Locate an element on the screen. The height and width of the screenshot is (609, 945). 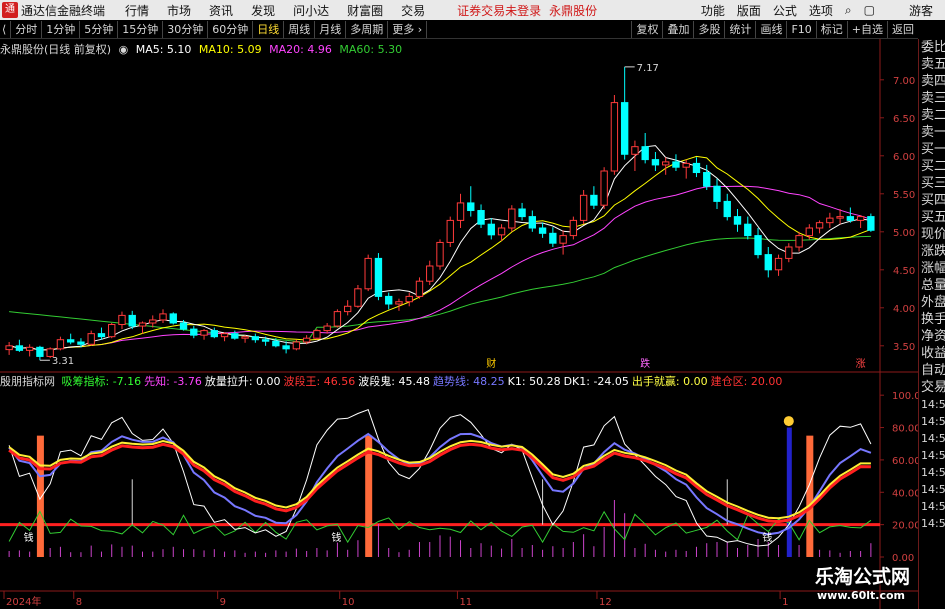
period-monthly: 月线 is located at coordinates (331, 29).